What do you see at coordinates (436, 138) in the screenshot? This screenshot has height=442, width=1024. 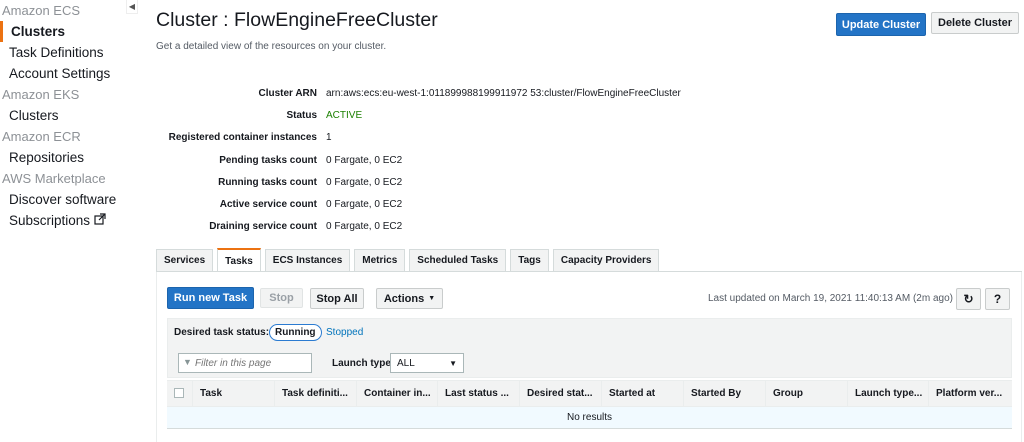 I see `detail-row: Registered container instances 1` at bounding box center [436, 138].